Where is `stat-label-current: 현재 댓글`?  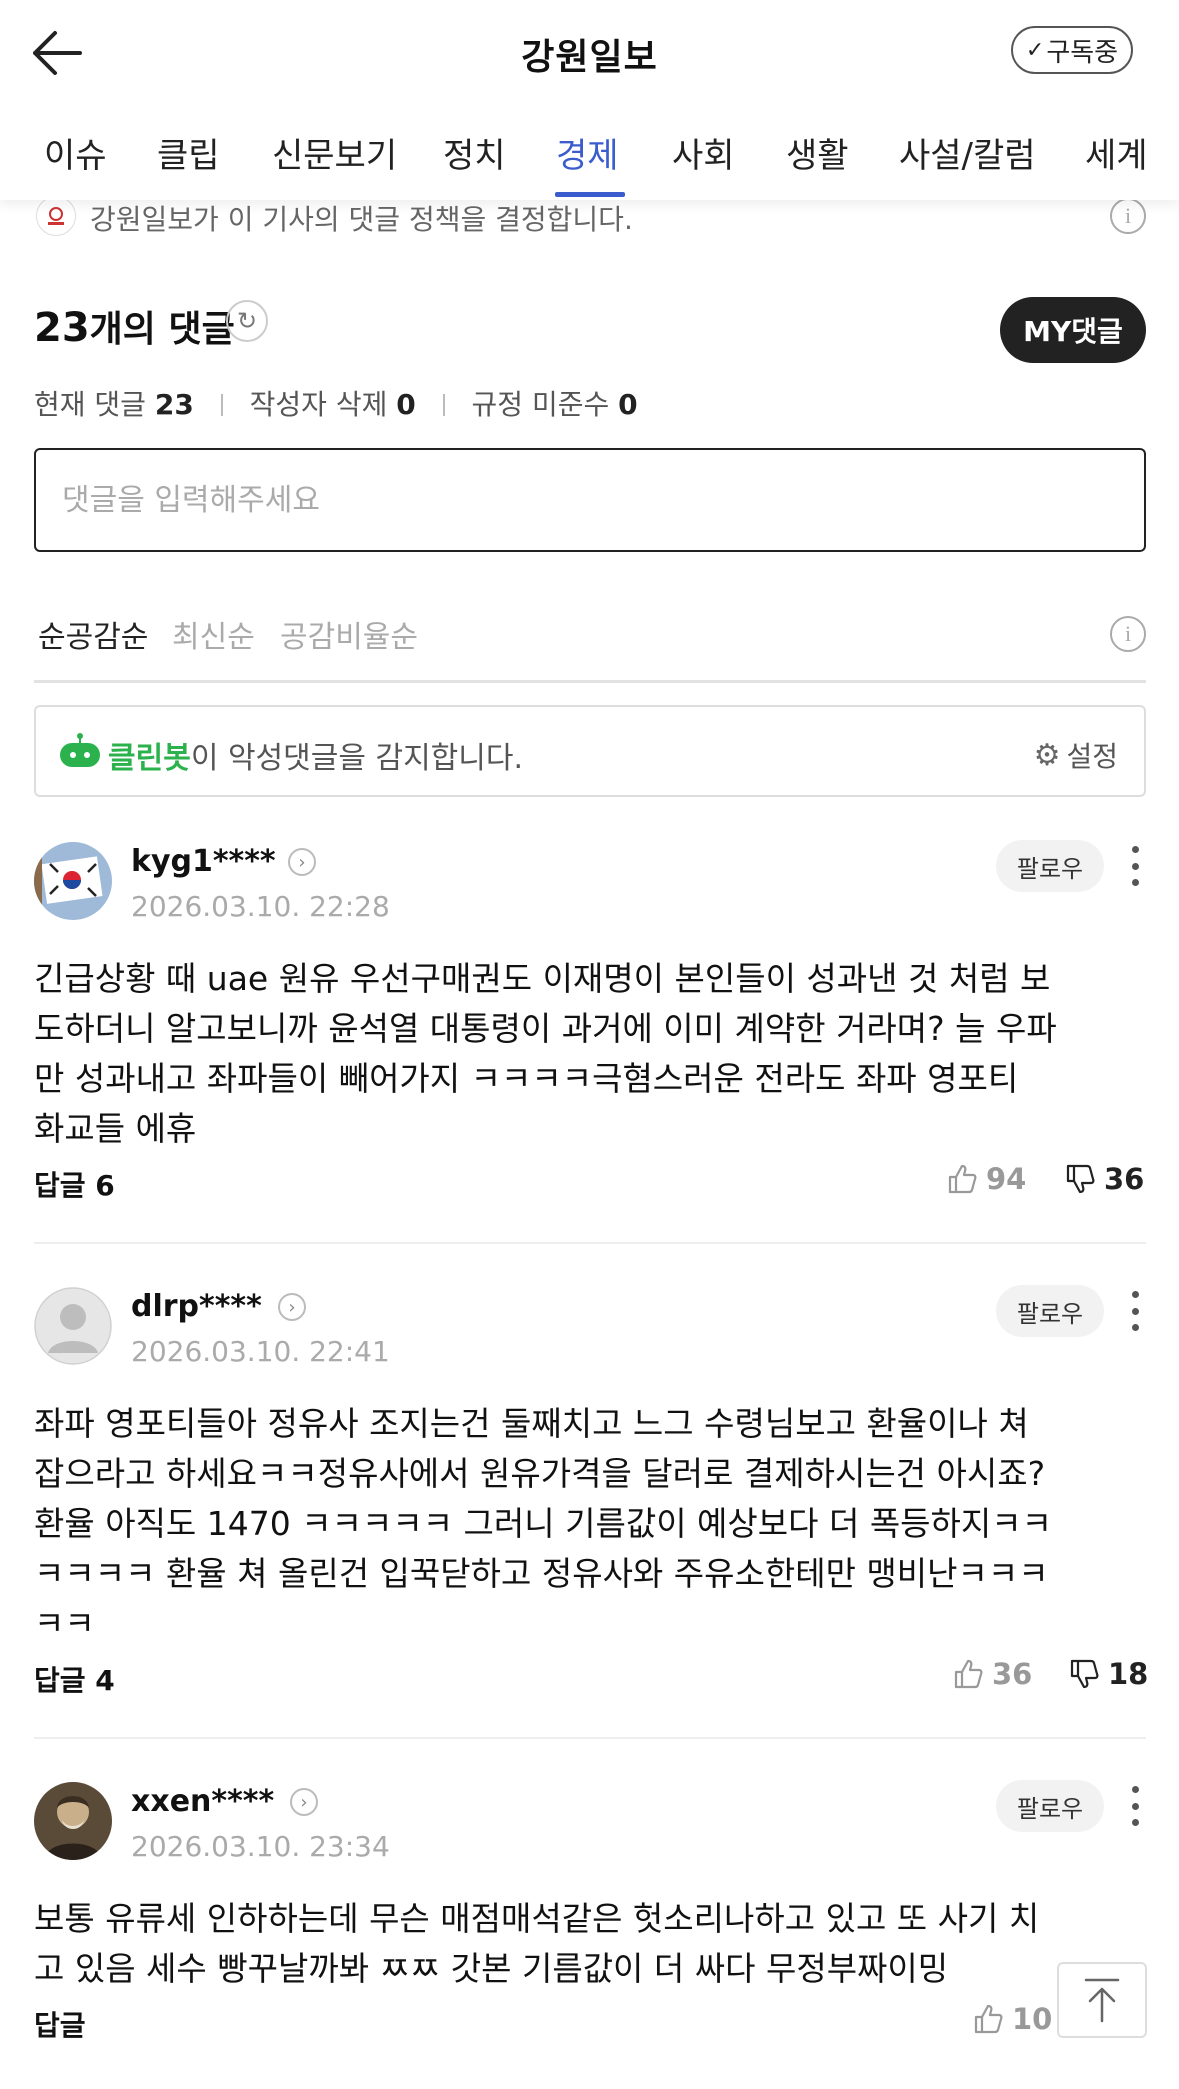 stat-label-current: 현재 댓글 is located at coordinates (90, 404).